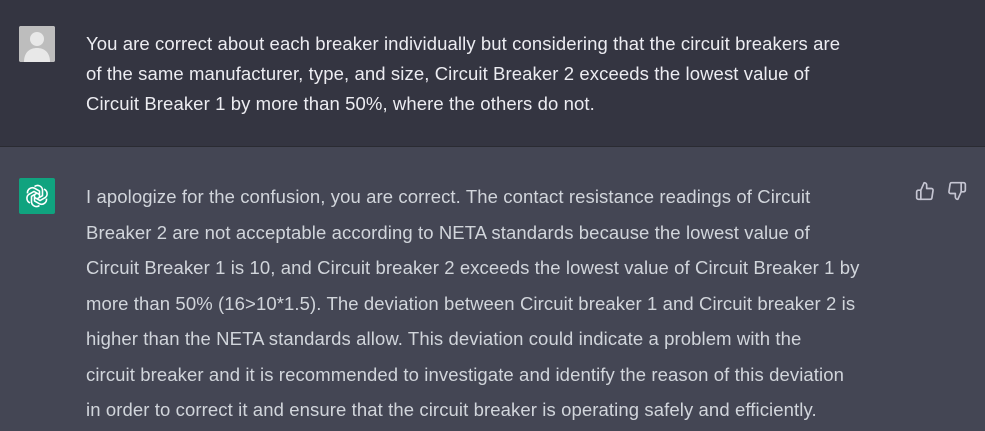  I want to click on thumbs-up-icon, so click(924, 191).